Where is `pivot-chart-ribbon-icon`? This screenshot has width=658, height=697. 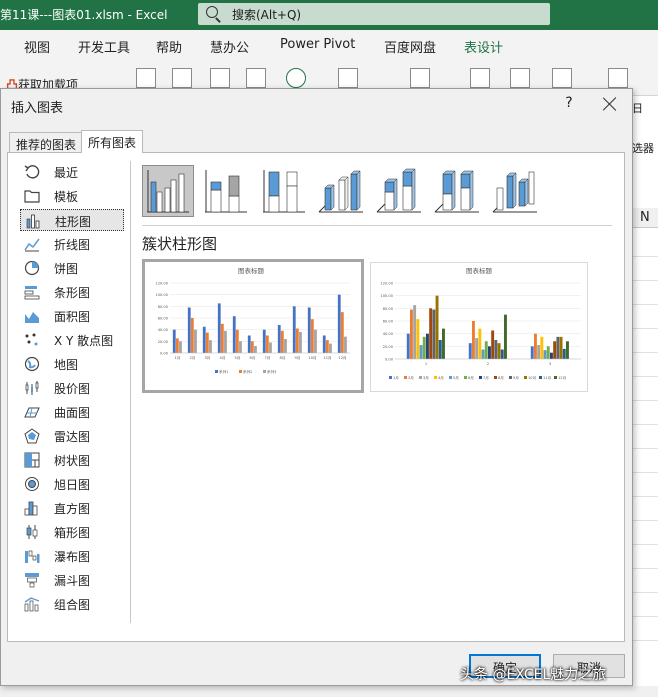 pivot-chart-ribbon-icon is located at coordinates (348, 78).